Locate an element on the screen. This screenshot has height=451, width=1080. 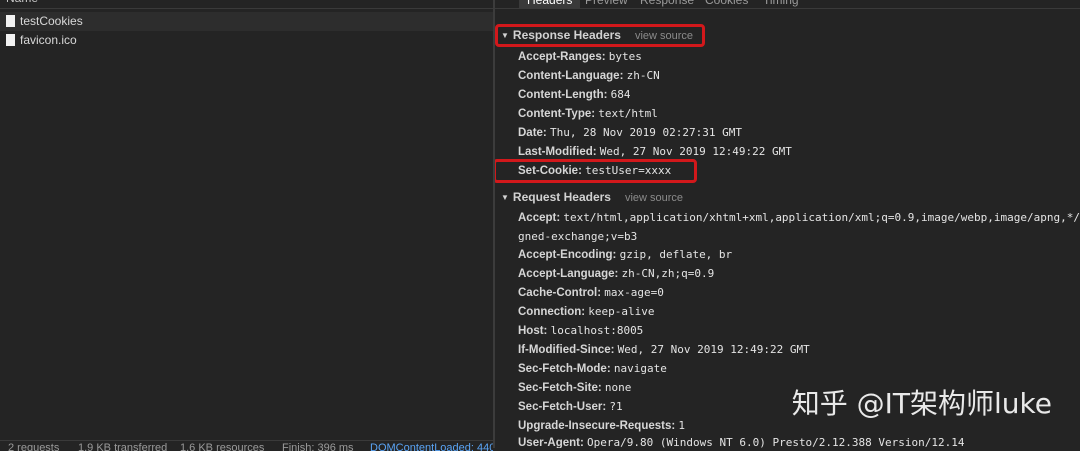
status-finish: Finish: 396 ms is located at coordinates (318, 446).